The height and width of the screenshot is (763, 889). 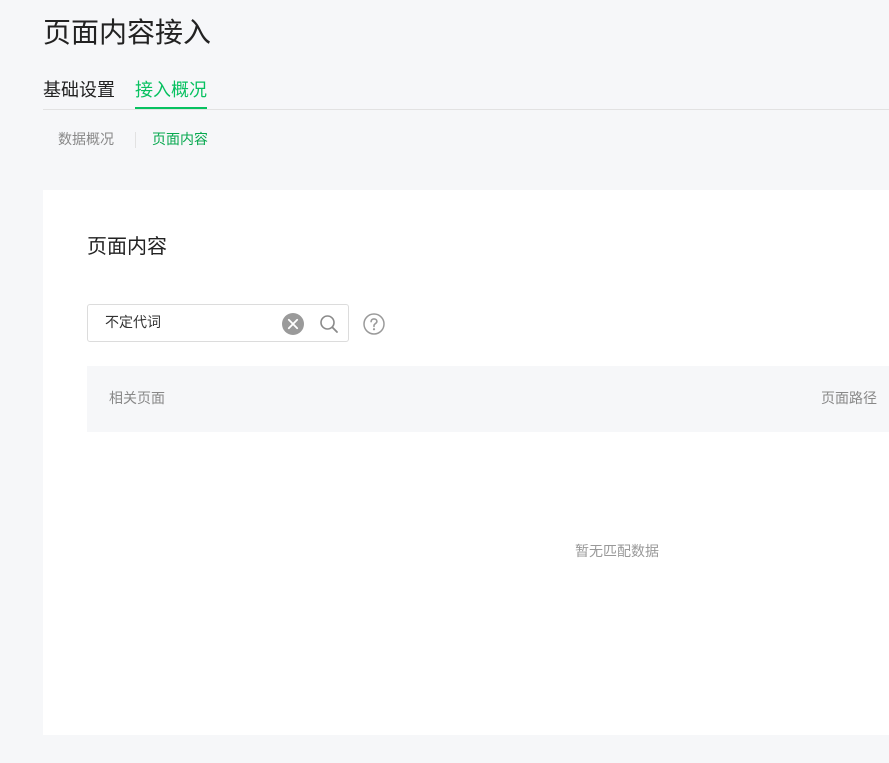 What do you see at coordinates (79, 91) in the screenshot?
I see `tab-basic-settings: 基础设置` at bounding box center [79, 91].